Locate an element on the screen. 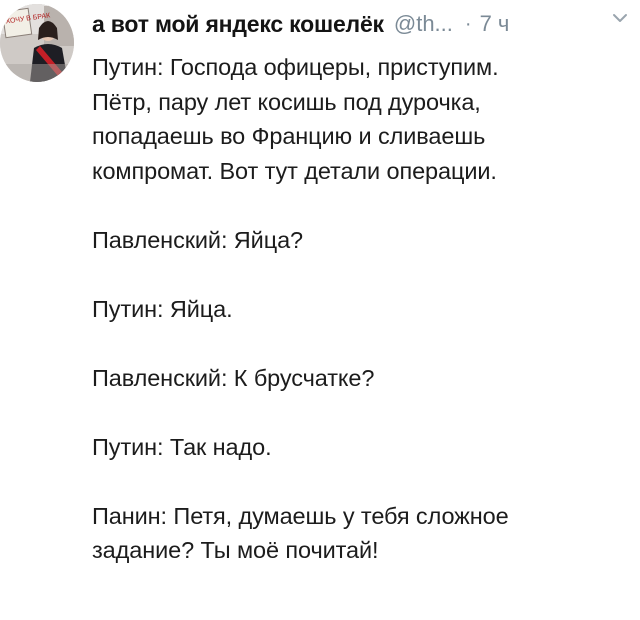 The height and width of the screenshot is (620, 640). display-name: а вот мой яндекс кошелёк is located at coordinates (238, 24).